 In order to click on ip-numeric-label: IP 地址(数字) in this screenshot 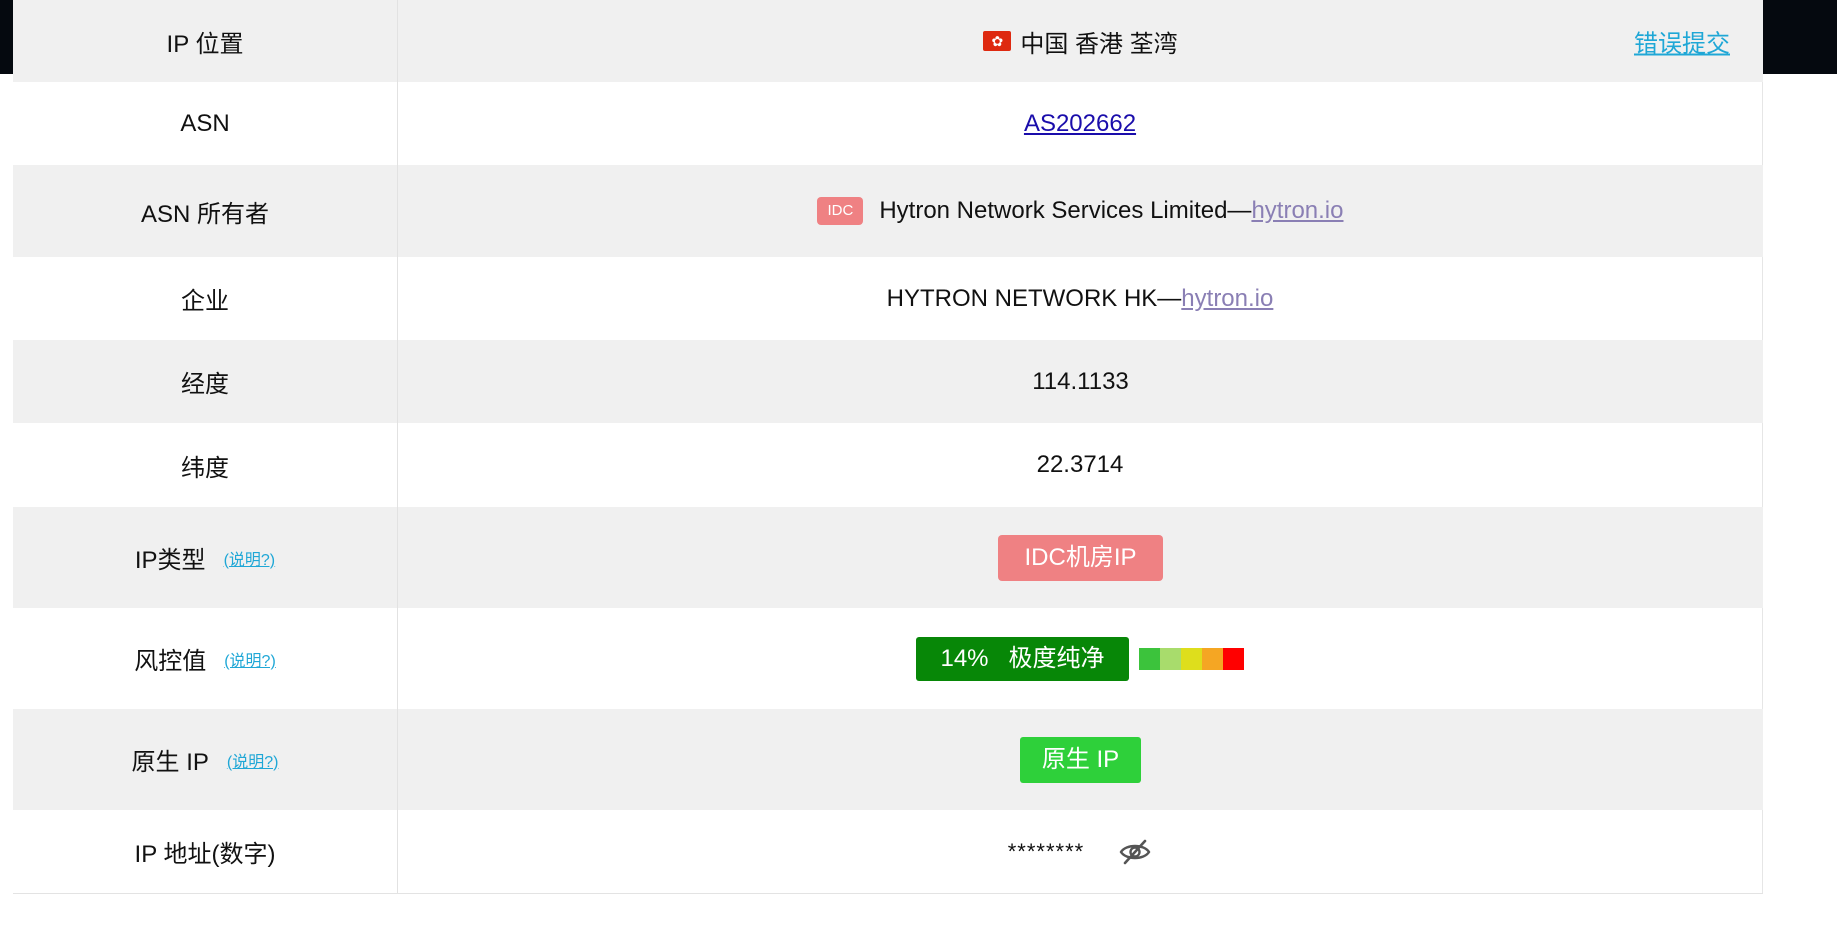, I will do `click(205, 851)`.